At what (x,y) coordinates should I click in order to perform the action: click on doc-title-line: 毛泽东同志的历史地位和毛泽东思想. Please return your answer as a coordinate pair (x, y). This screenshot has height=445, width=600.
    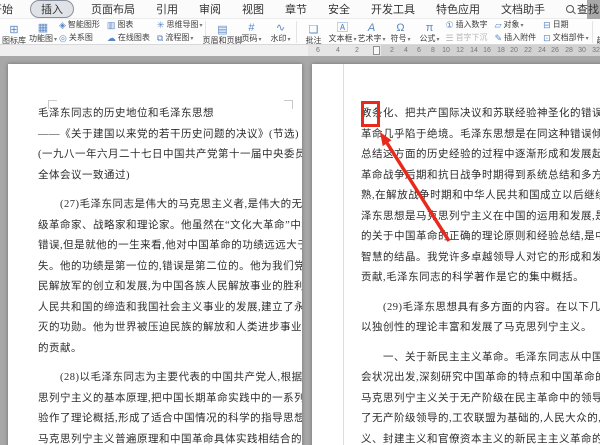
    Looking at the image, I should click on (126, 113).